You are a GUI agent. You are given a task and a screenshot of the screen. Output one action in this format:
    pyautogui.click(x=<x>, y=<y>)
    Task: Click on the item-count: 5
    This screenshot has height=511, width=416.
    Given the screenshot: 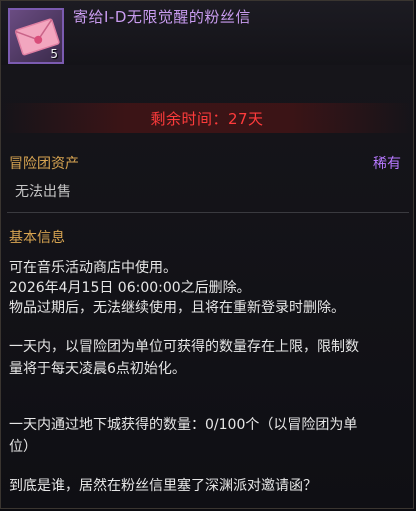 What is the action you would take?
    pyautogui.click(x=54, y=54)
    